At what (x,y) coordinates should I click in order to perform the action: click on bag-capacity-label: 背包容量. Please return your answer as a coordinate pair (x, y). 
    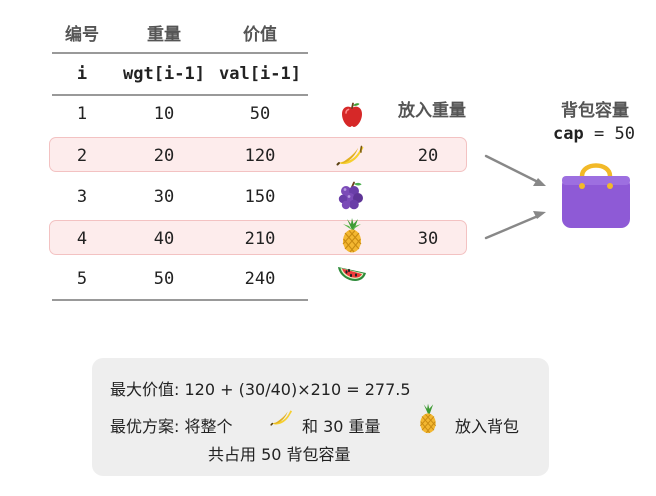
    Looking at the image, I should click on (595, 111).